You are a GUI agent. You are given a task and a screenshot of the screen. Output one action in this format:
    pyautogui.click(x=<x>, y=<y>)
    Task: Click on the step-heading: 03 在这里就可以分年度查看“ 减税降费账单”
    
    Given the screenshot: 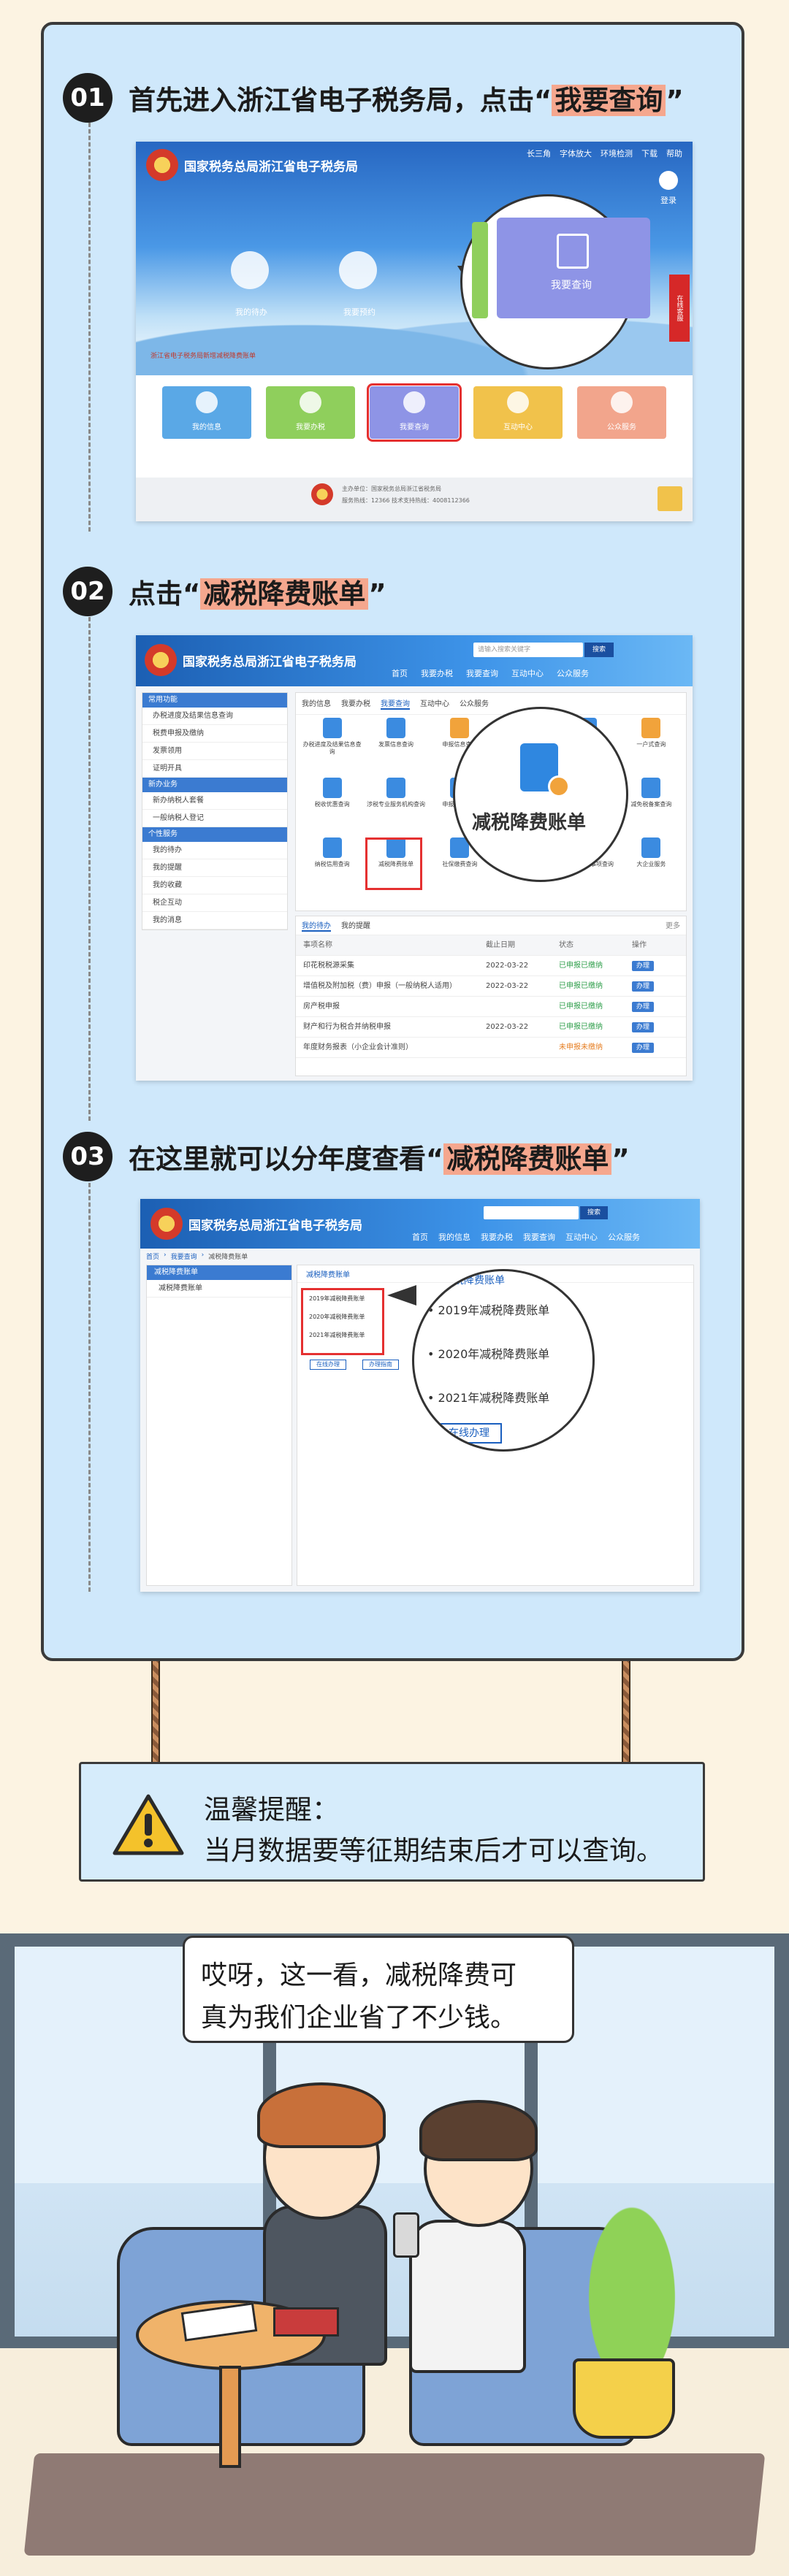 What is the action you would take?
    pyautogui.click(x=346, y=1156)
    